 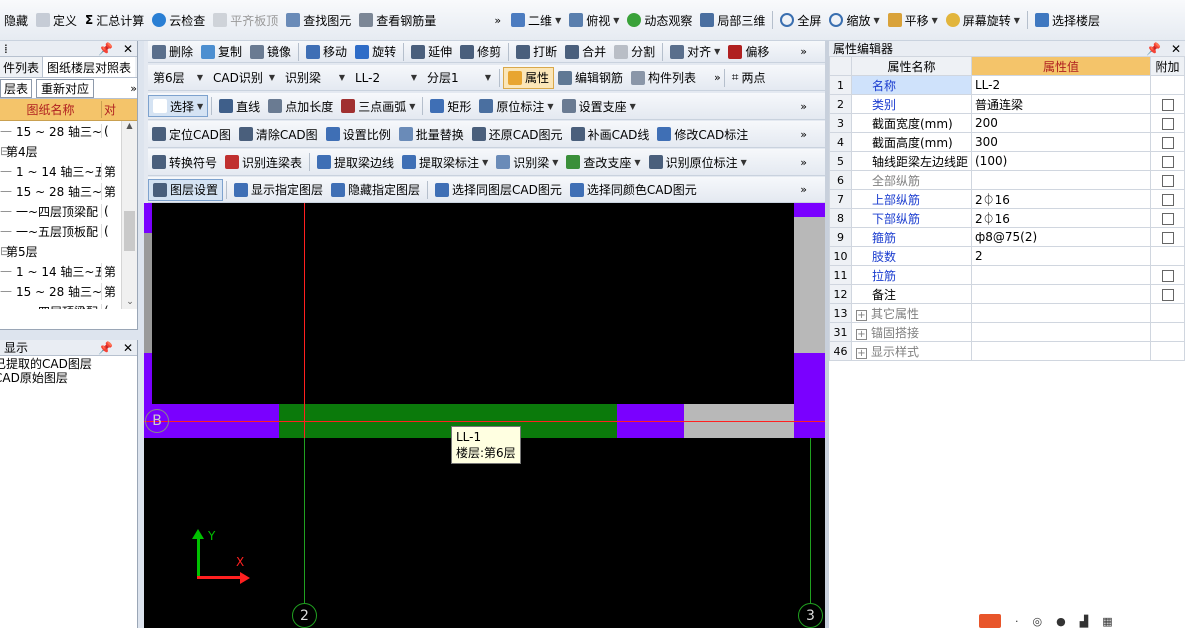 What do you see at coordinates (278, 134) in the screenshot?
I see `cad-toolbar-1-button-1: 清除CAD图` at bounding box center [278, 134].